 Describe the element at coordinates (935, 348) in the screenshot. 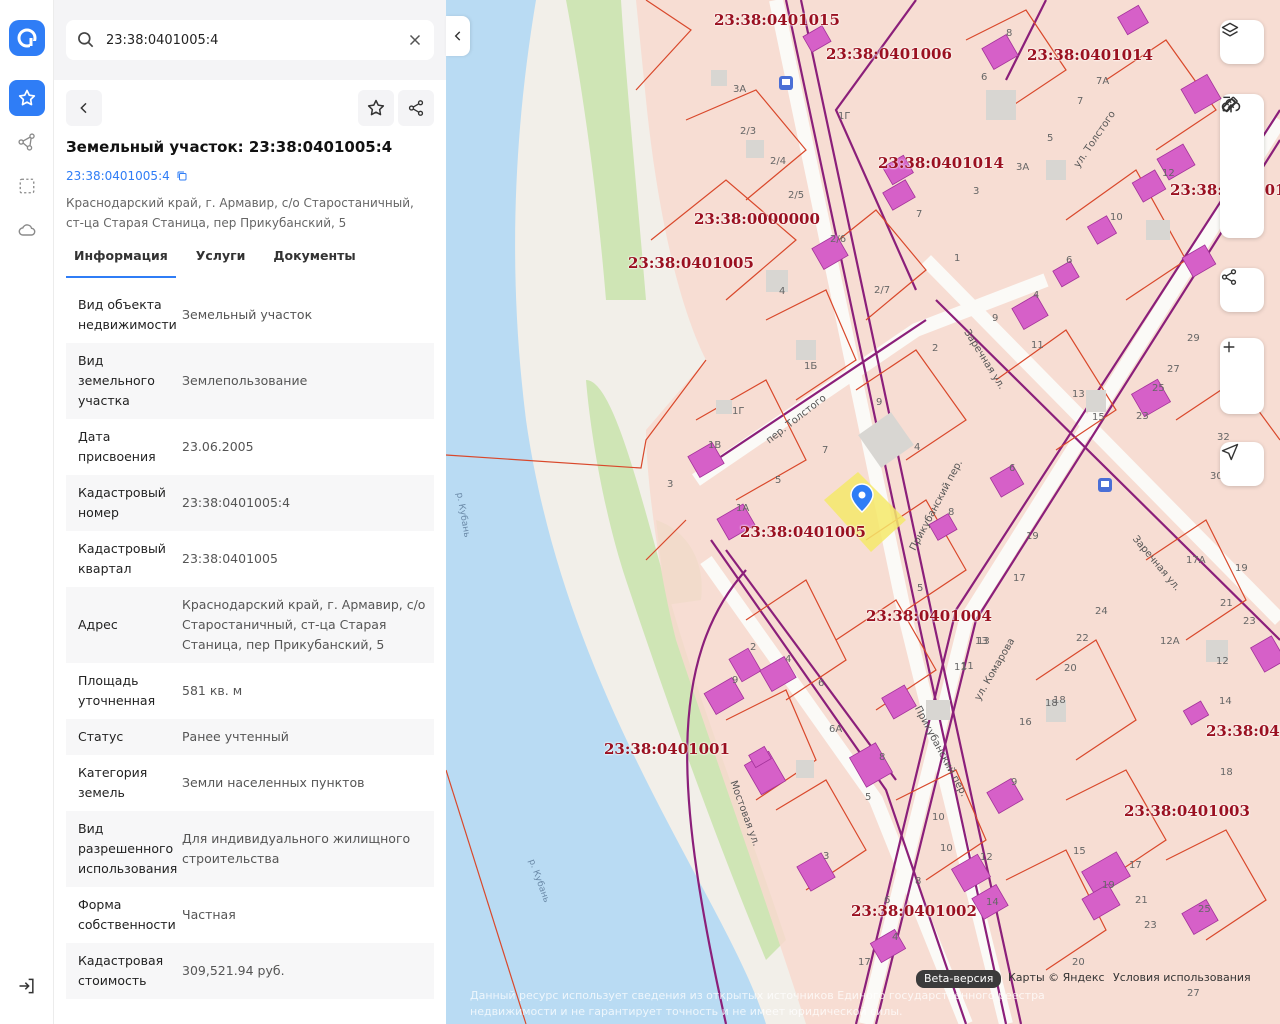

I see `house-number: 2` at that location.